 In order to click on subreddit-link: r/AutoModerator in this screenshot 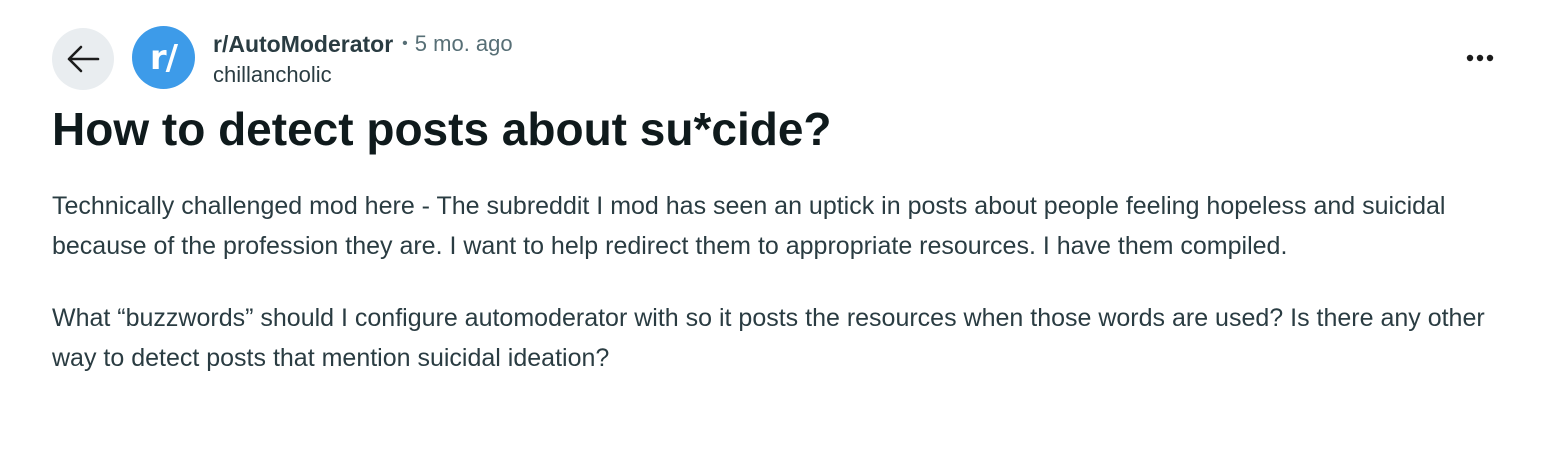, I will do `click(303, 44)`.